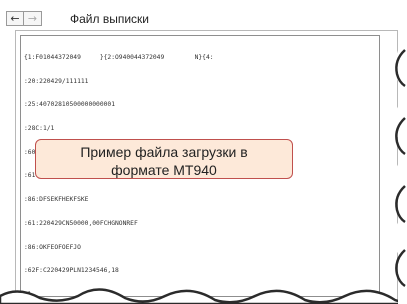 This screenshot has height=304, width=407. I want to click on window-toolbar: ← → Файл выписки, so click(203, 15).